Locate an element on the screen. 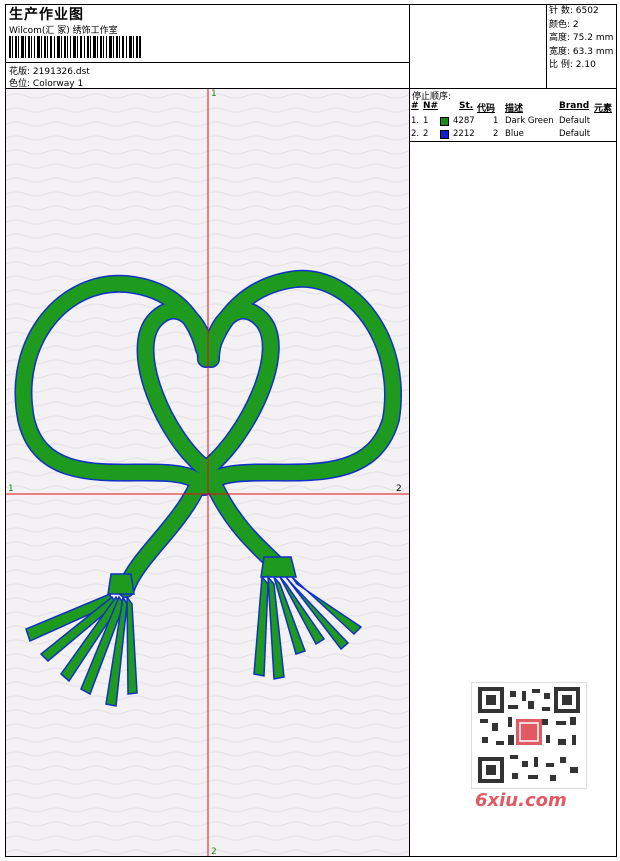 The image size is (620, 861). axis-label-left: 1 is located at coordinates (11, 489).